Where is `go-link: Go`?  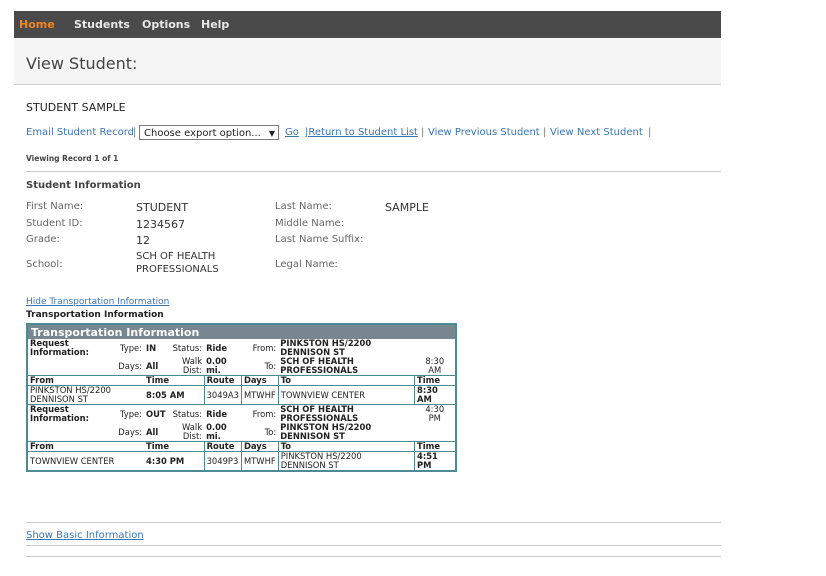
go-link: Go is located at coordinates (292, 132).